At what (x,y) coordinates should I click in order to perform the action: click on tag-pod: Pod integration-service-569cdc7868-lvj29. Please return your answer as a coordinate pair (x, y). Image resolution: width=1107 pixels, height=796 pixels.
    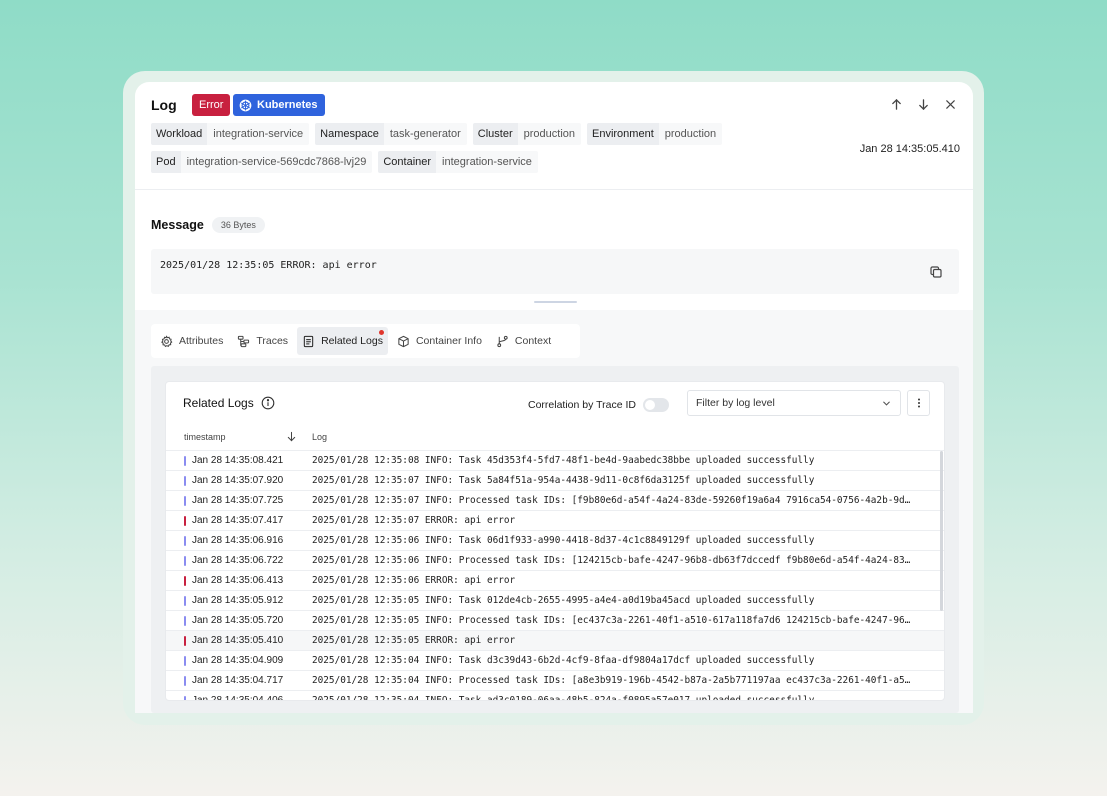
    Looking at the image, I should click on (262, 162).